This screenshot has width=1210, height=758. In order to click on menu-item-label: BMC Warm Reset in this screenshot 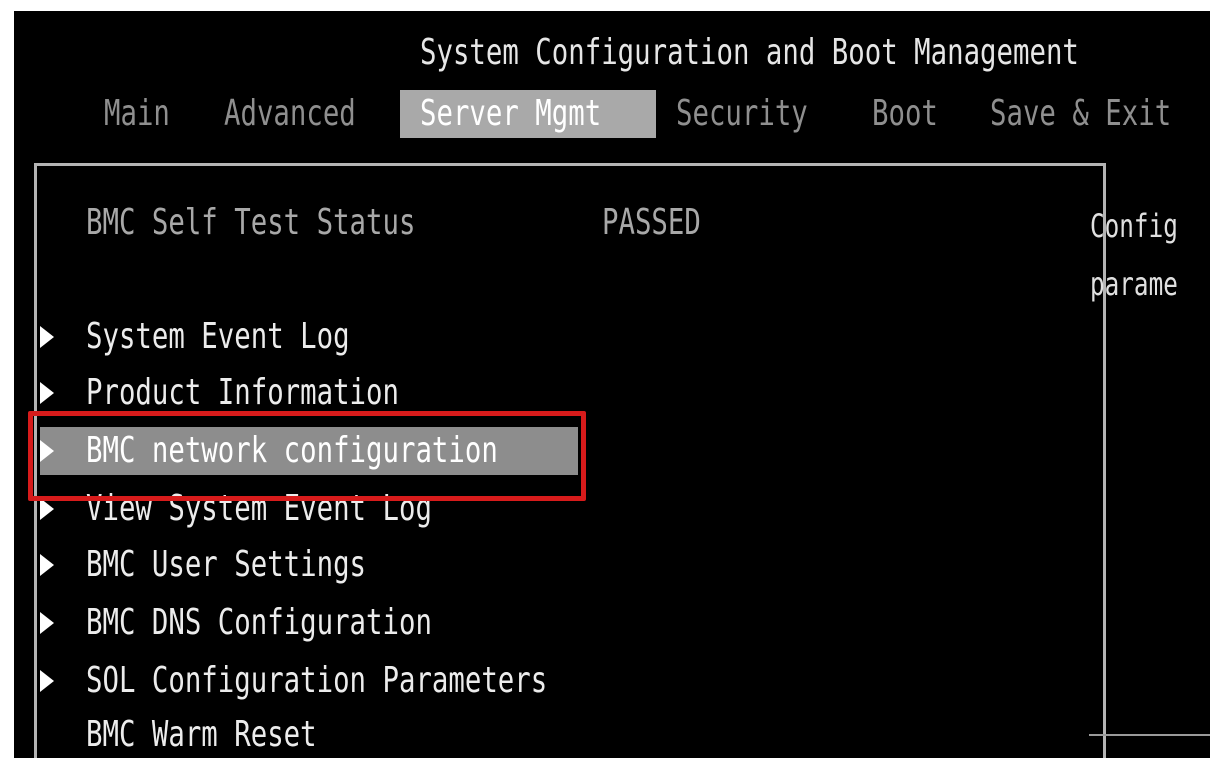, I will do `click(201, 734)`.